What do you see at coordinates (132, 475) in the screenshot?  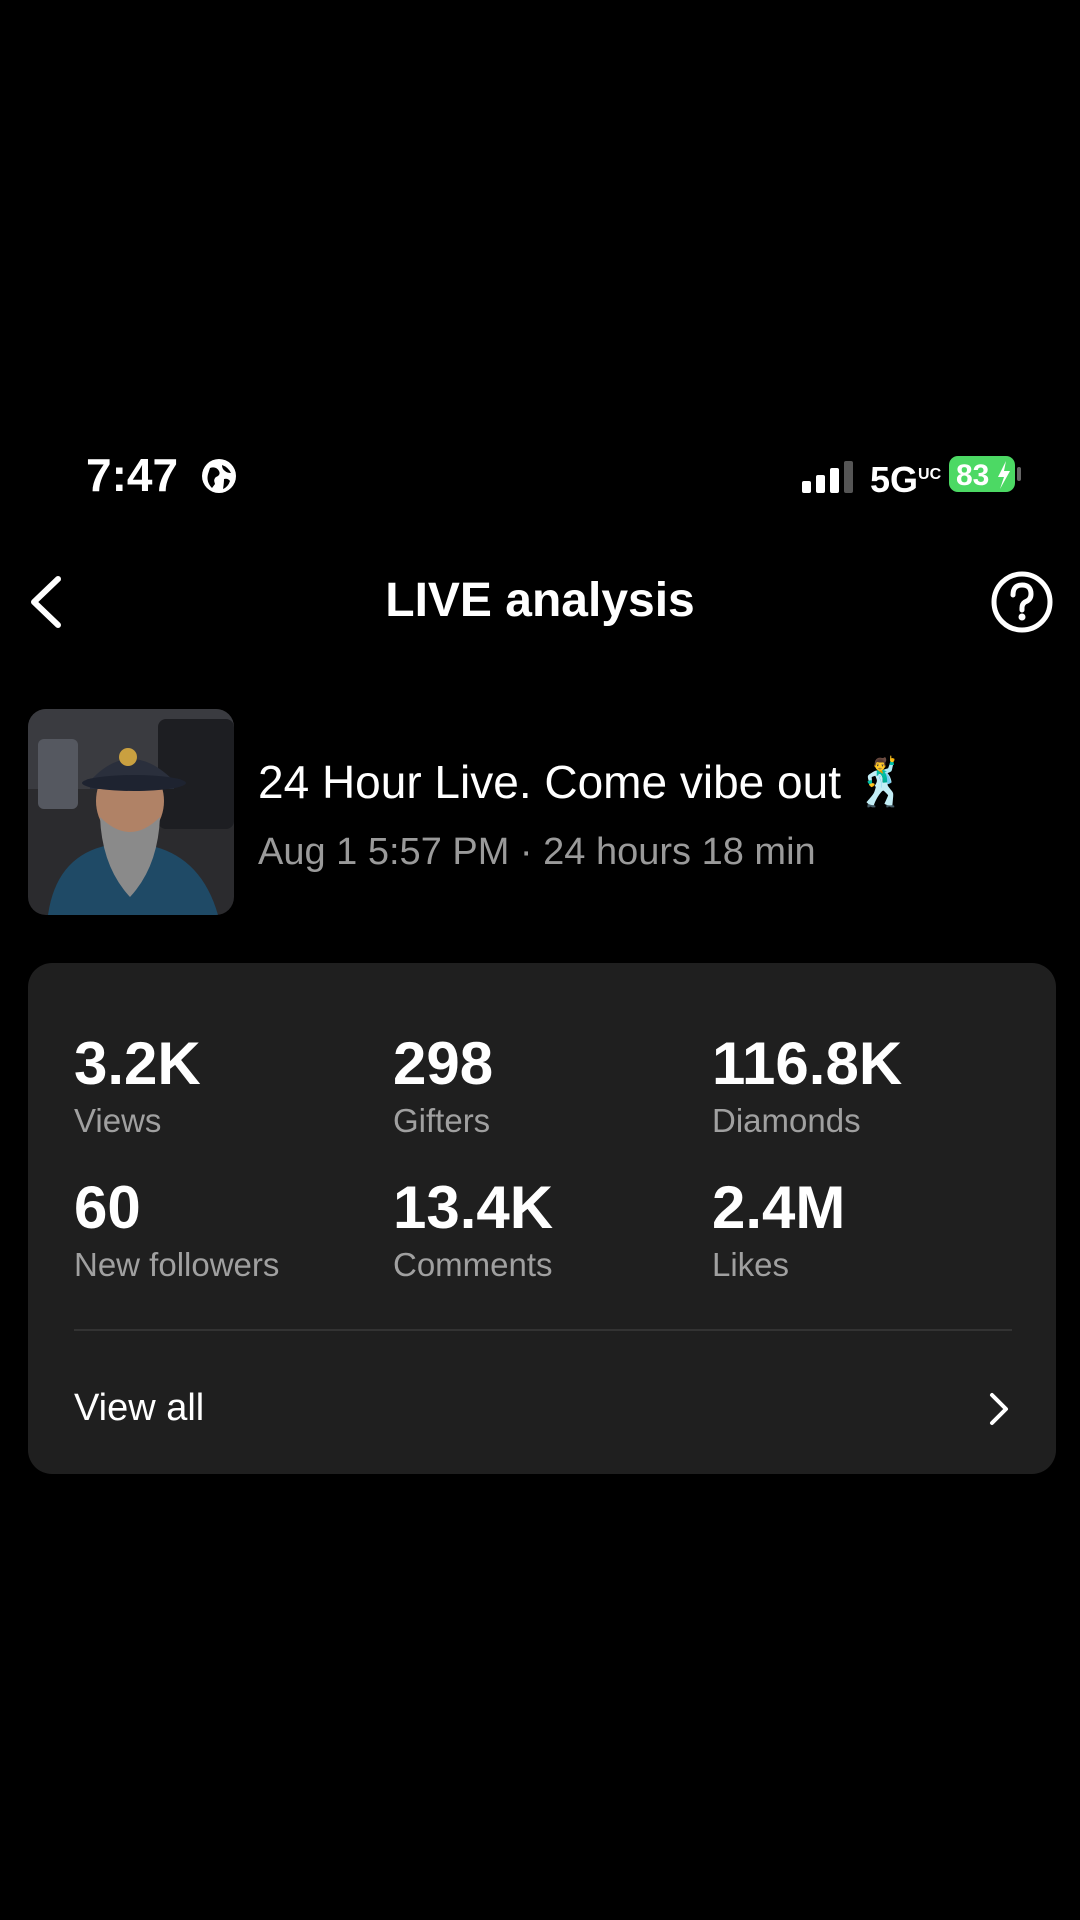 I see `status-time: 7:47` at bounding box center [132, 475].